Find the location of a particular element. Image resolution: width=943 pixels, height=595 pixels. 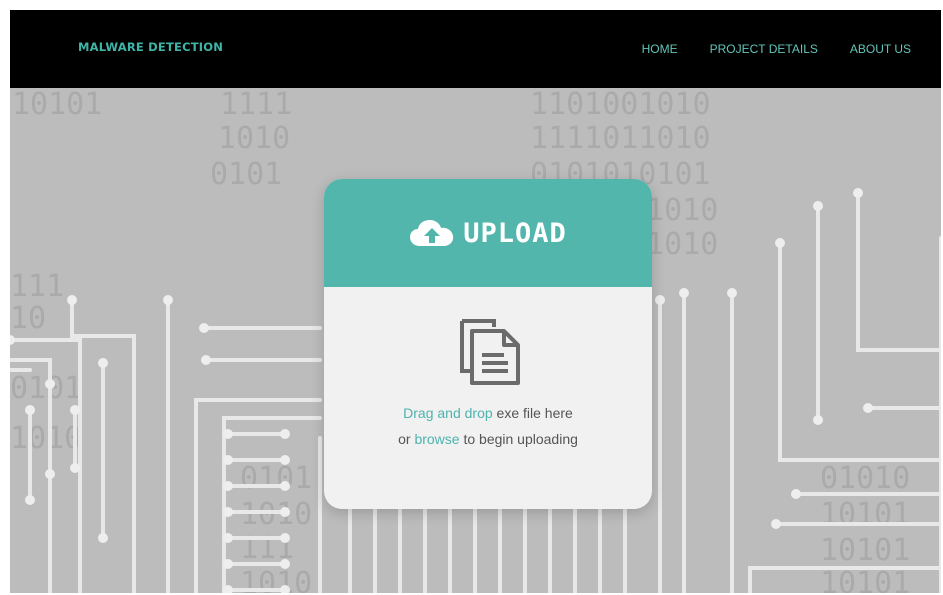

nav-home-link: HOME is located at coordinates (660, 49).